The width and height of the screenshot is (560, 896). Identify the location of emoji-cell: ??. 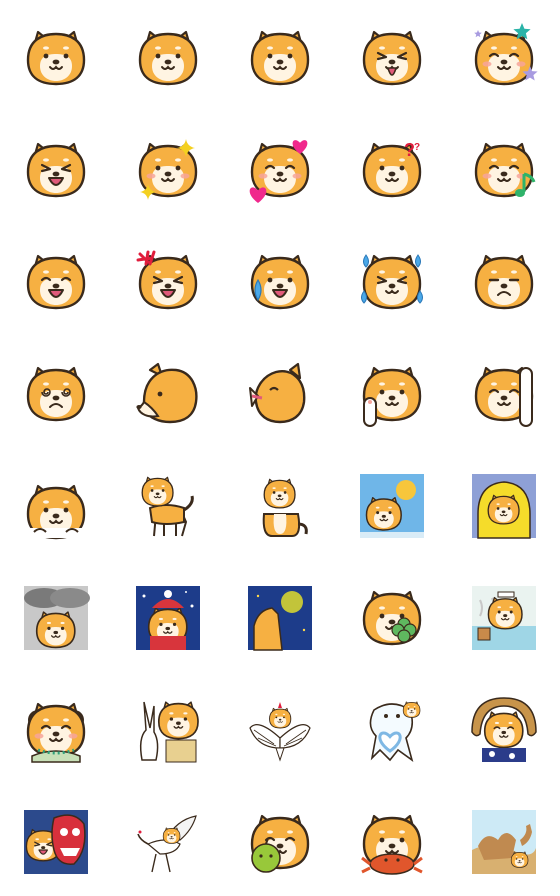
(392, 170).